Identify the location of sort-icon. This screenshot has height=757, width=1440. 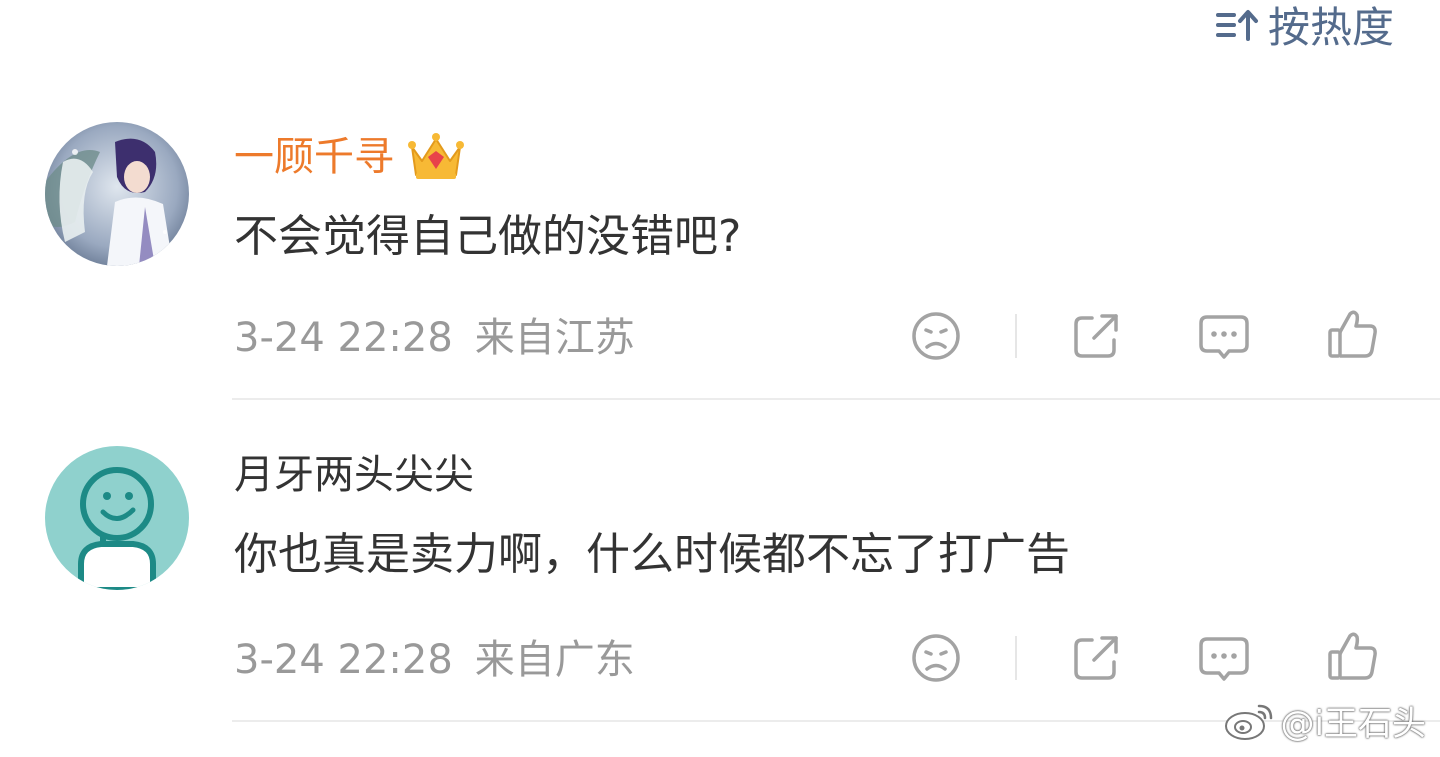
(1236, 25).